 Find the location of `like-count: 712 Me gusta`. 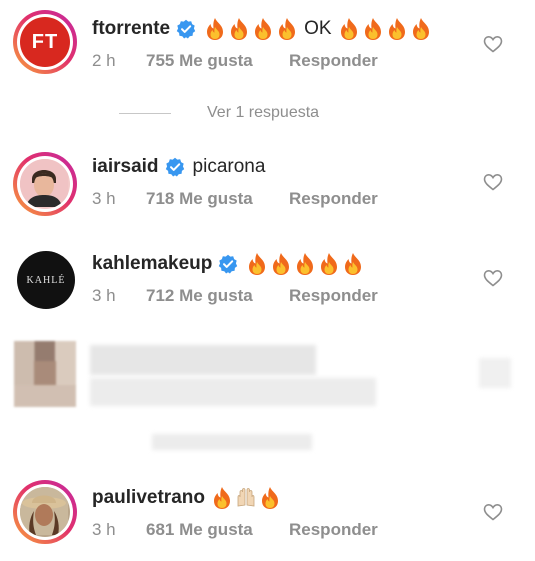

like-count: 712 Me gusta is located at coordinates (217, 296).